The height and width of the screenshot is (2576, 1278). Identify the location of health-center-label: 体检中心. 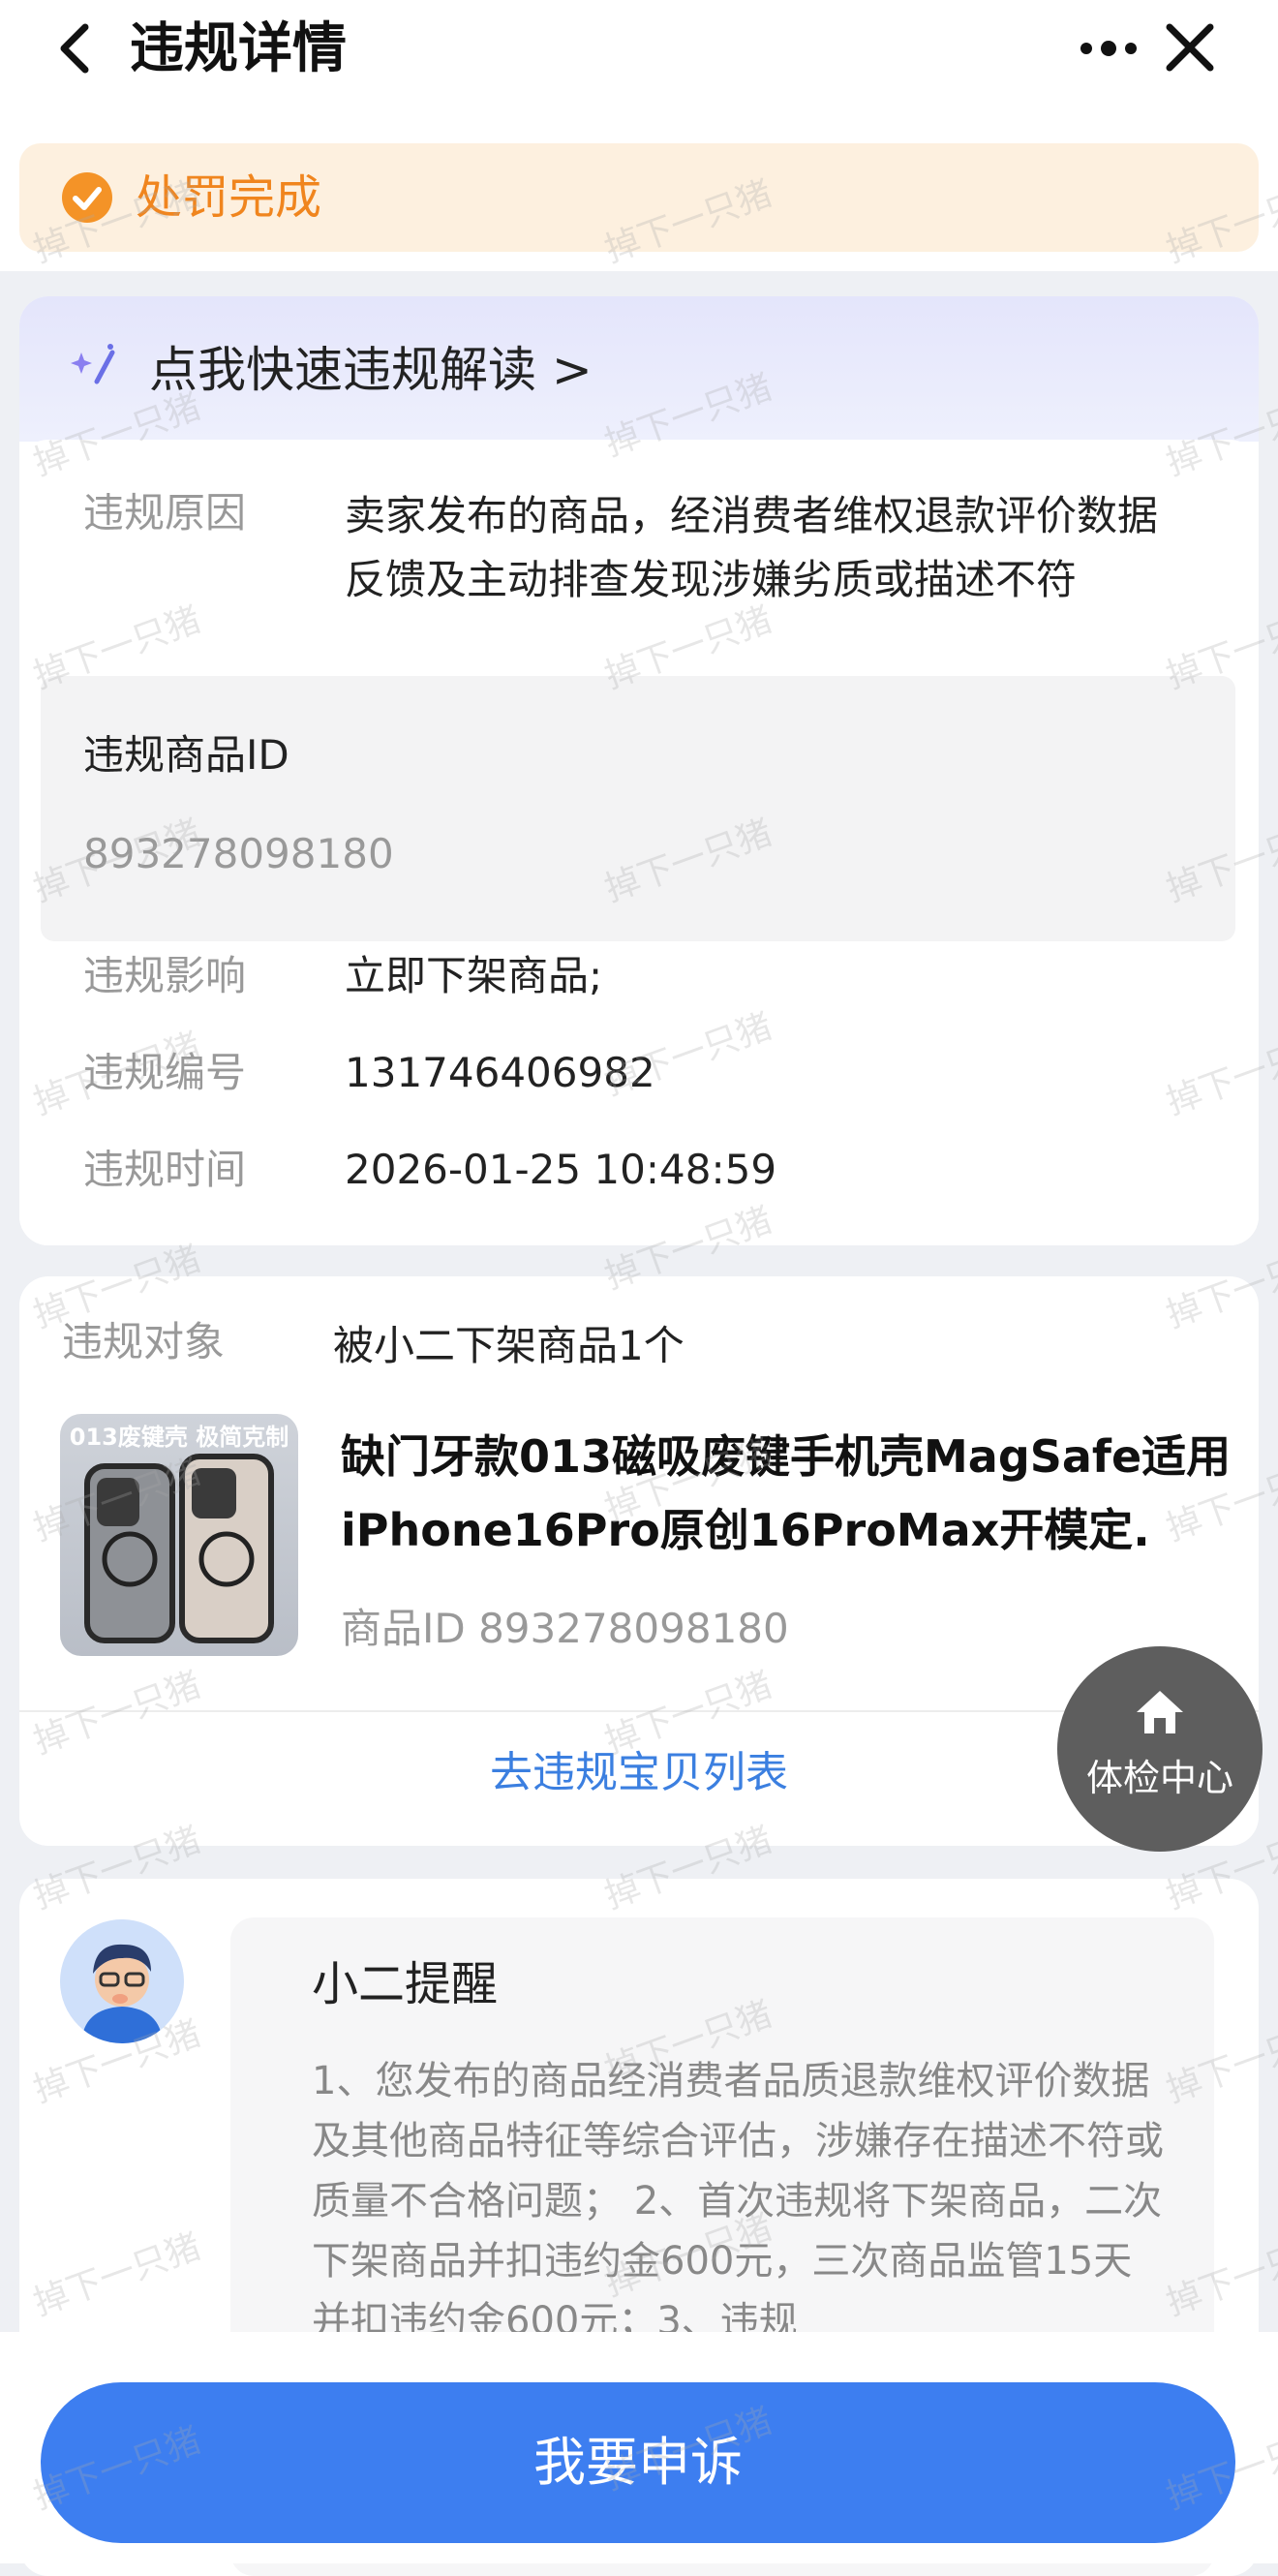
(1159, 1778).